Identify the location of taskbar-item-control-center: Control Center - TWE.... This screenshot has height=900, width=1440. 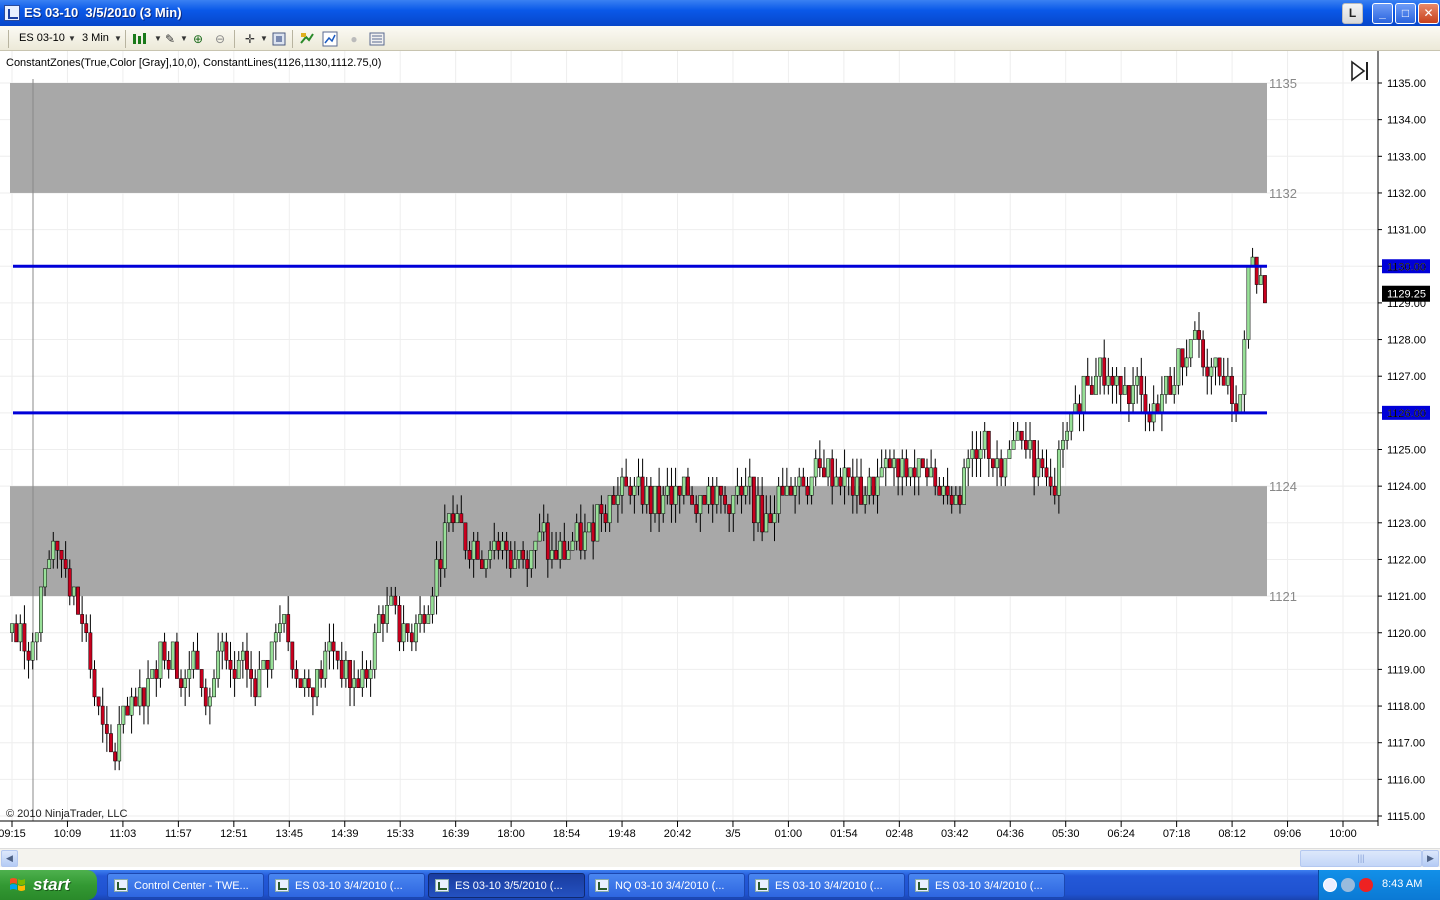
(185, 885).